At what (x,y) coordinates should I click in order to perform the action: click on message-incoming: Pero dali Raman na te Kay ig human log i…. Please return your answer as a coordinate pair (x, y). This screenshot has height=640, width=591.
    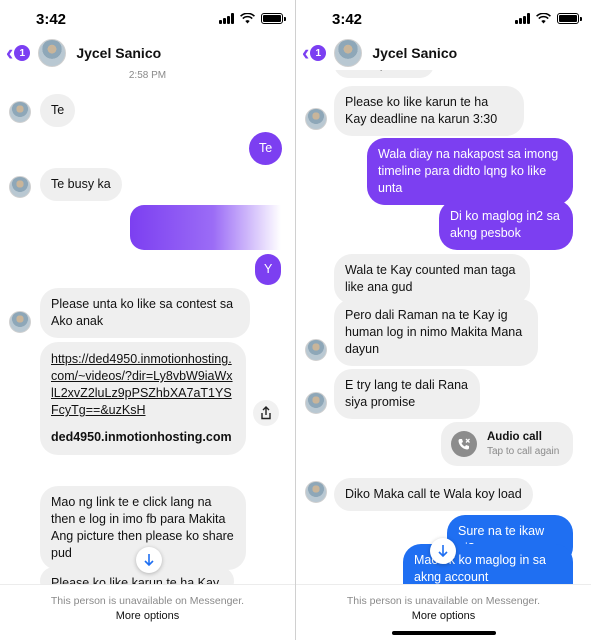
    Looking at the image, I should click on (436, 332).